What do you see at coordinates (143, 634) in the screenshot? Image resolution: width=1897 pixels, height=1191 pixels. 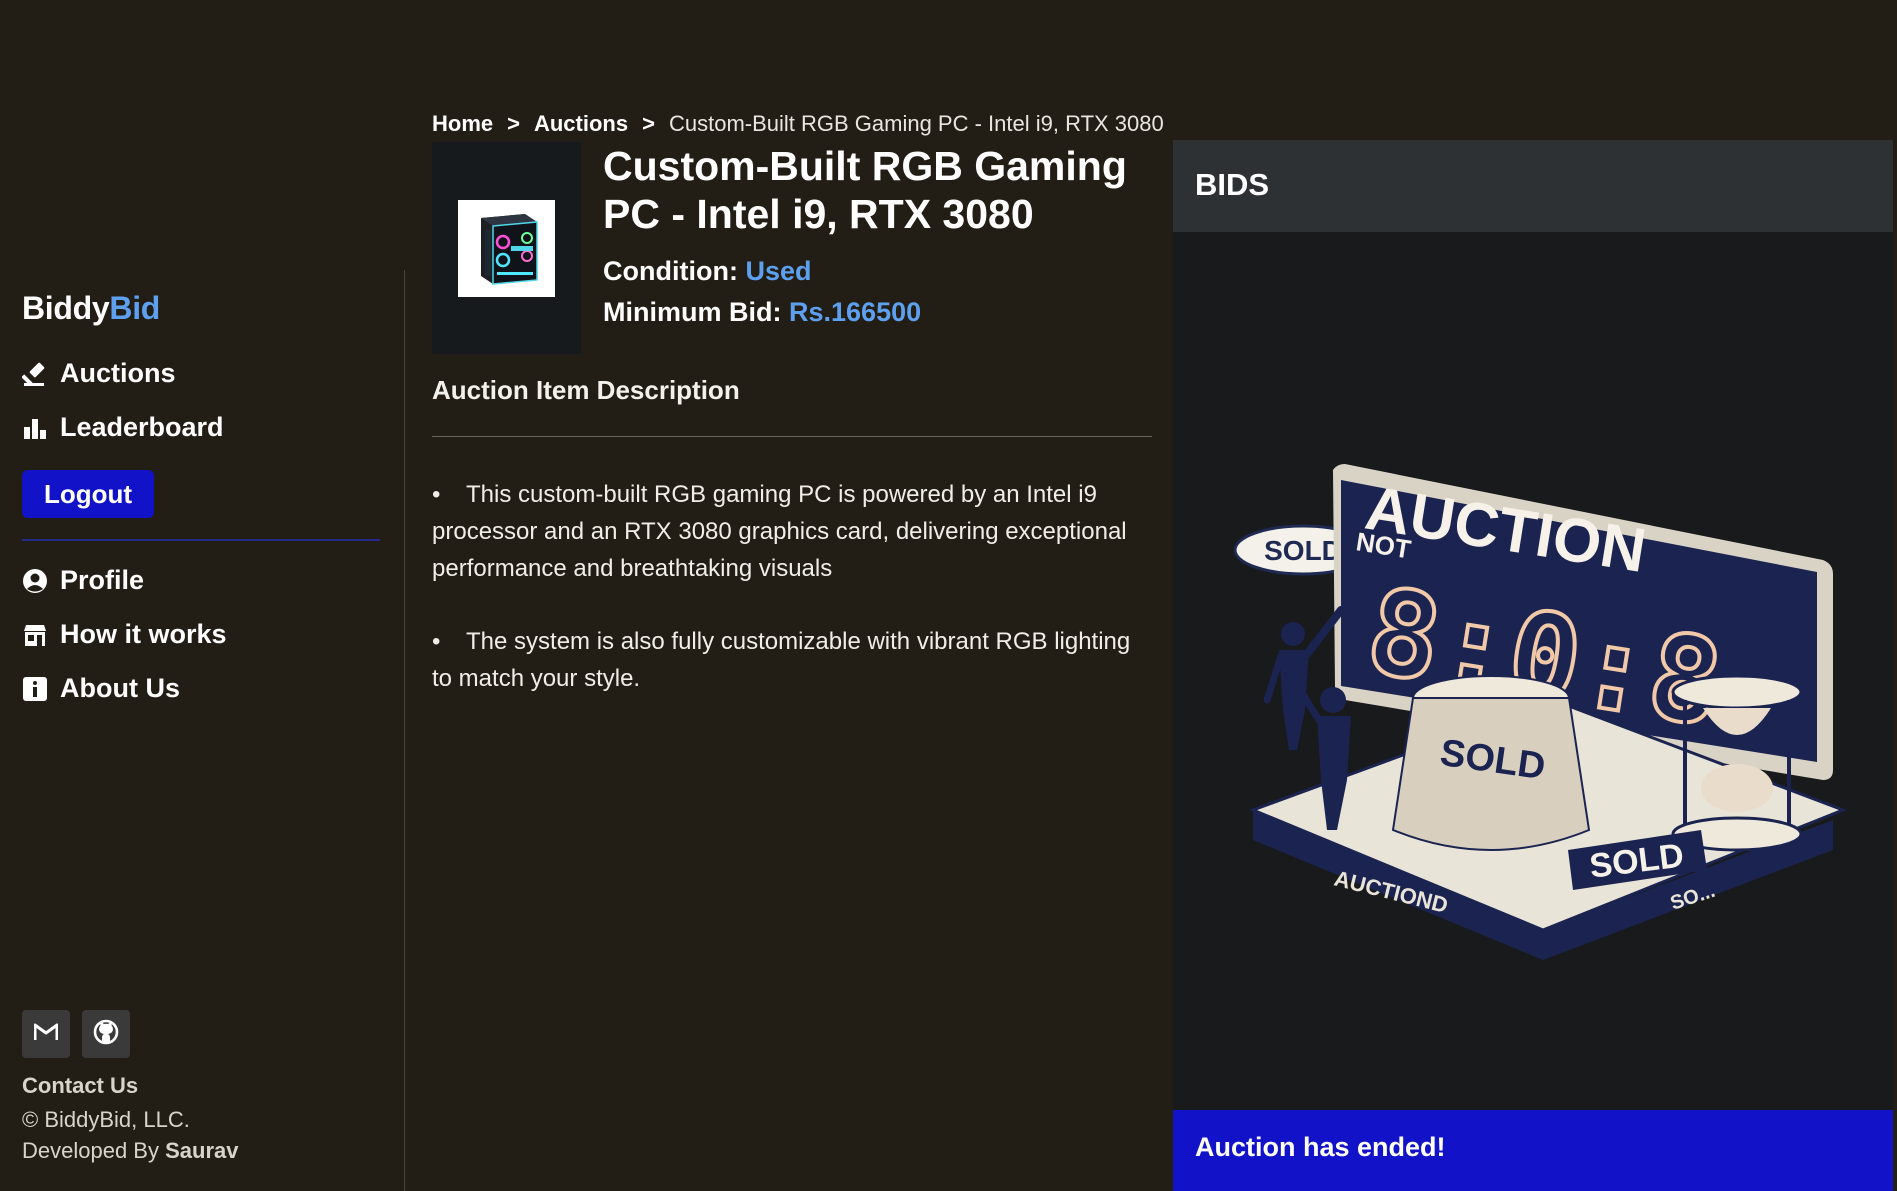 I see `sidebar-item-label: How it works` at bounding box center [143, 634].